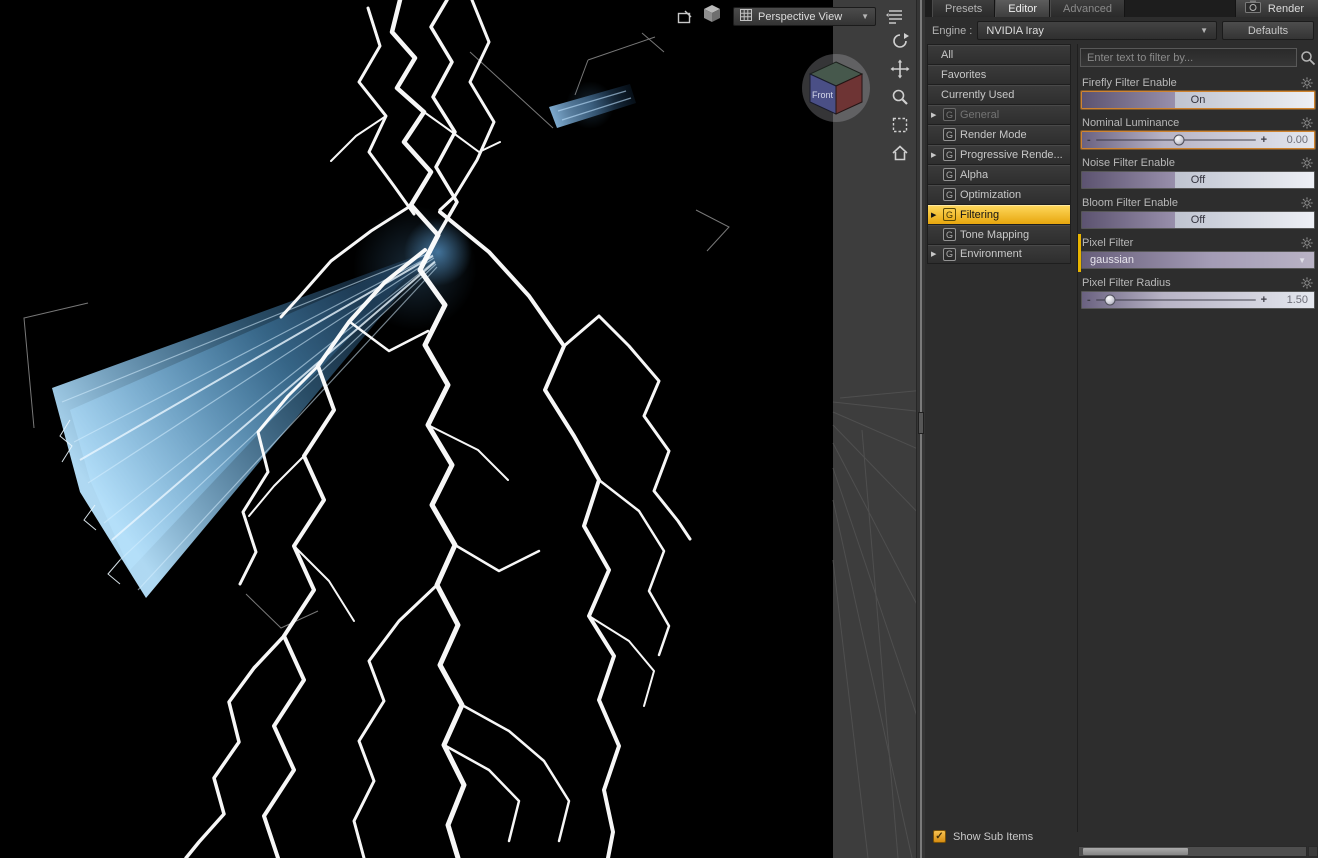 This screenshot has width=1318, height=858. What do you see at coordinates (836, 88) in the screenshot?
I see `orientation-cube: Front` at bounding box center [836, 88].